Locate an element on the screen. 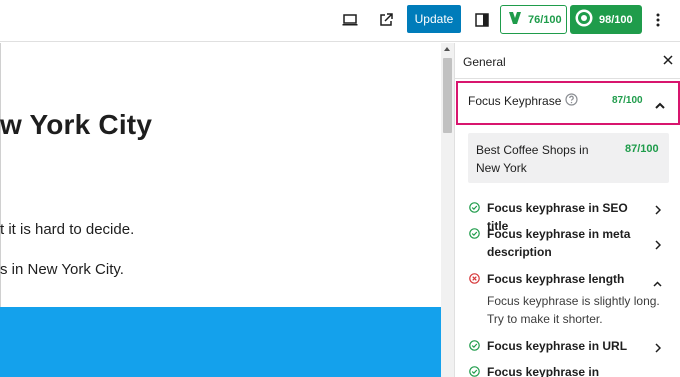 The image size is (680, 377). close-icon is located at coordinates (668, 60).